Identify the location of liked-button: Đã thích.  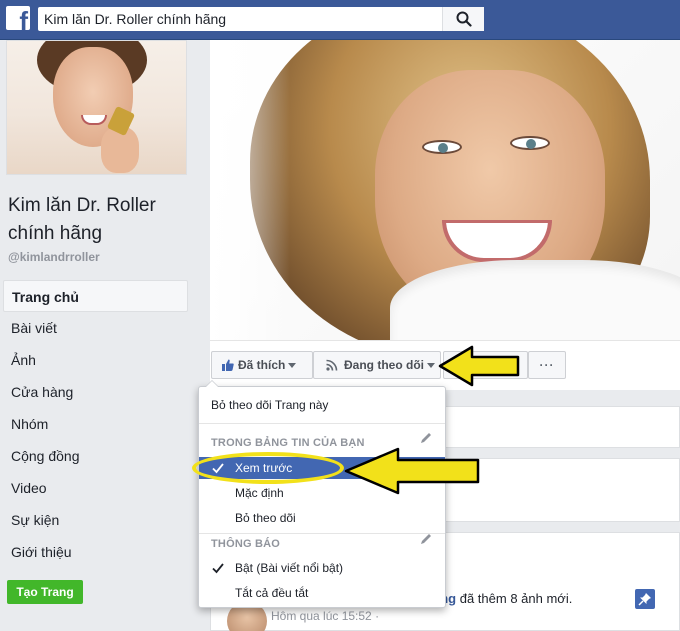
(262, 365).